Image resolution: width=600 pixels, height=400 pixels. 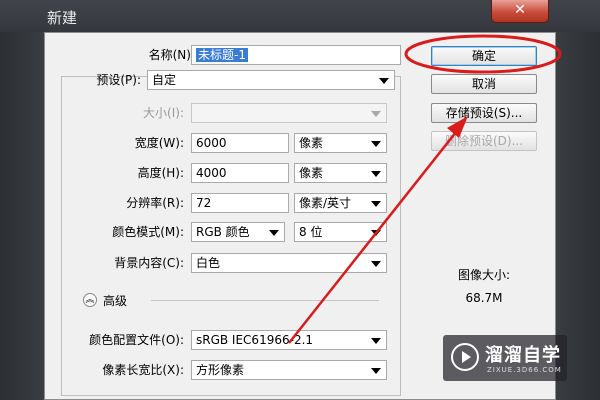 I want to click on play-logo-icon, so click(x=465, y=357).